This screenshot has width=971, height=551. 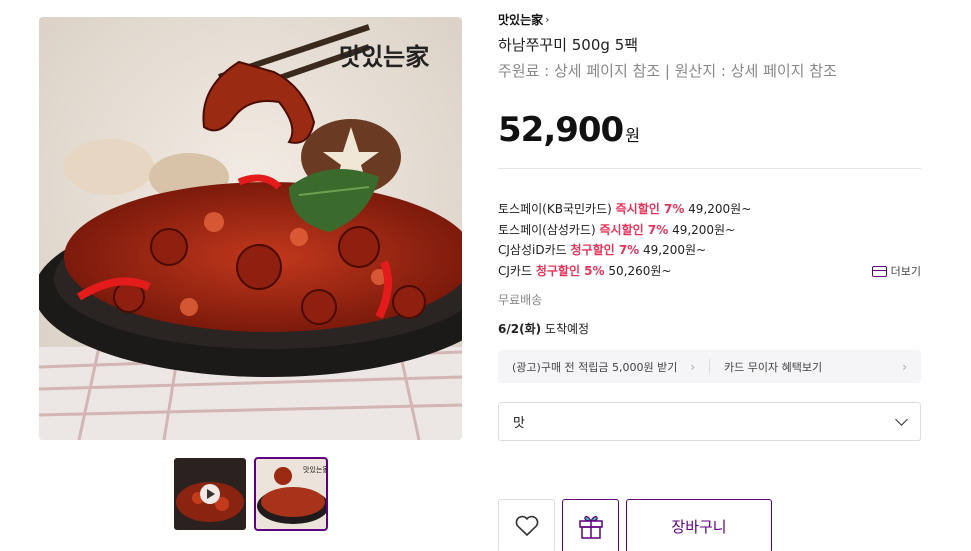 I want to click on brand-link: 맛있는家 ›, so click(x=524, y=19).